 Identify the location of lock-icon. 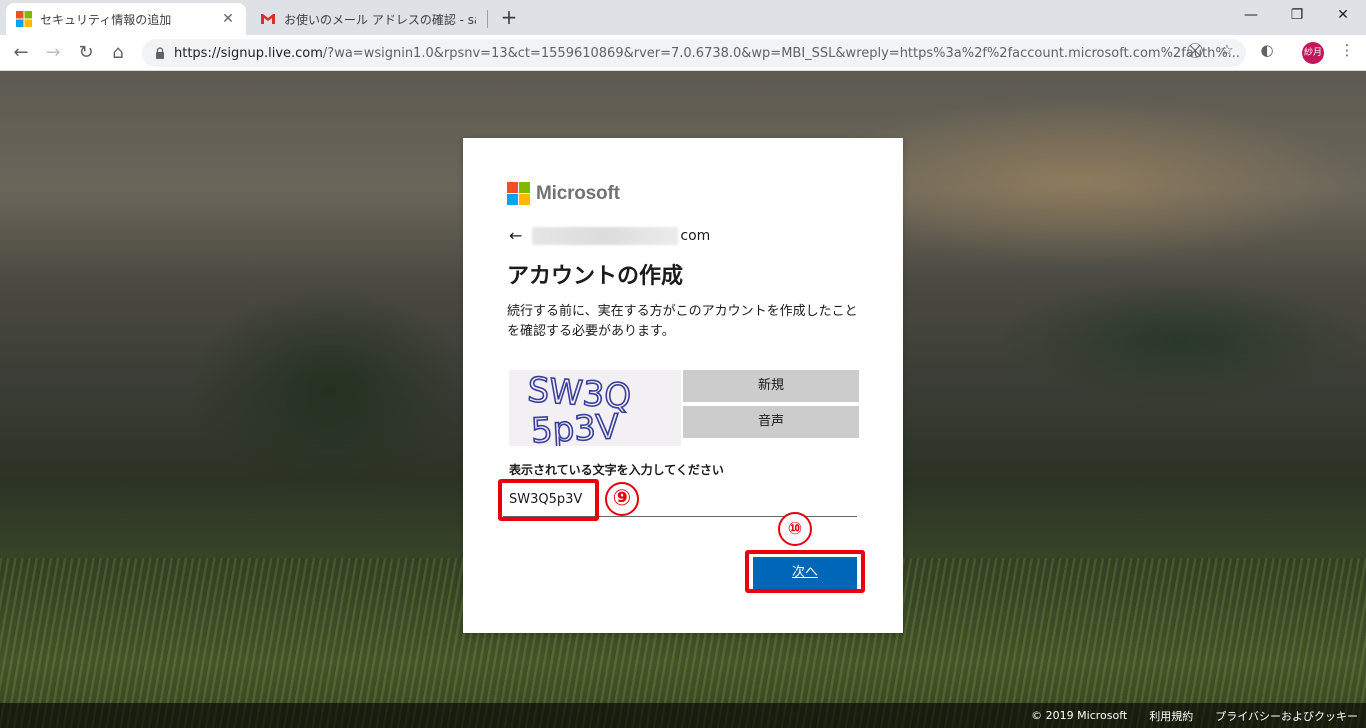
(160, 53).